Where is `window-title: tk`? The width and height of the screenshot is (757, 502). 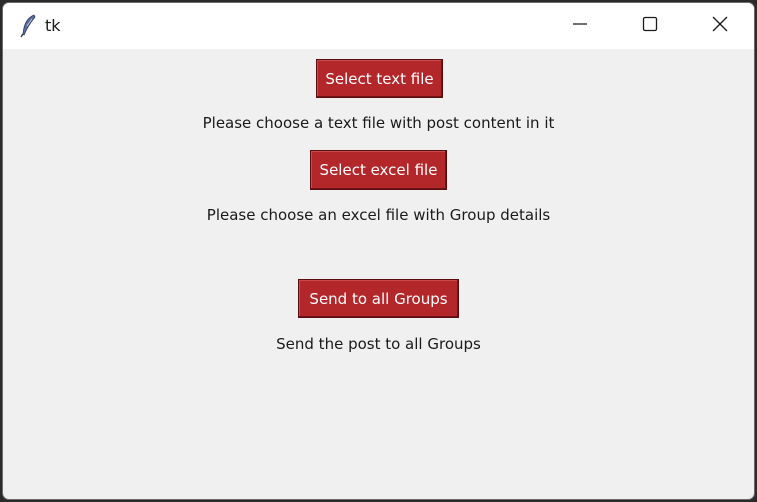
window-title: tk is located at coordinates (53, 25).